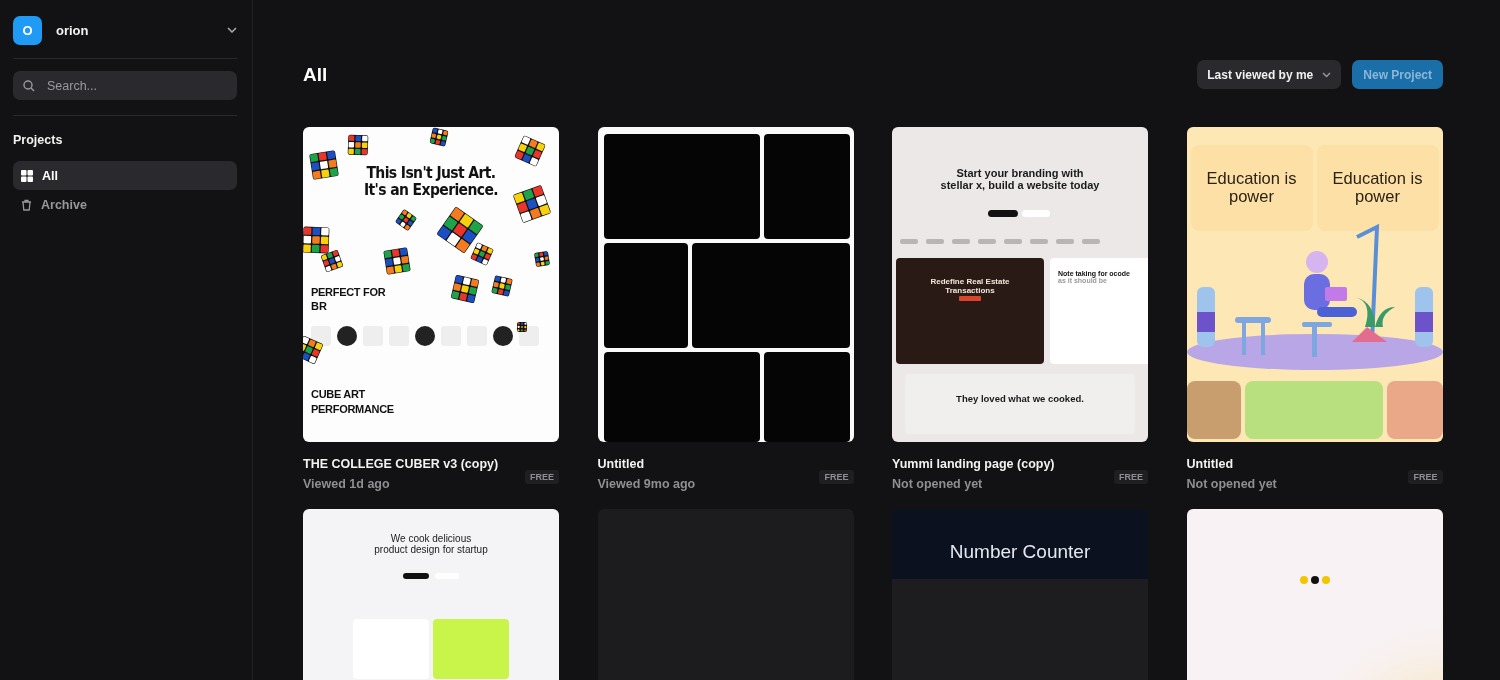 Image resolution: width=1500 pixels, height=680 pixels. I want to click on website-thumbnail: We cook delicious product design for startup, so click(431, 594).